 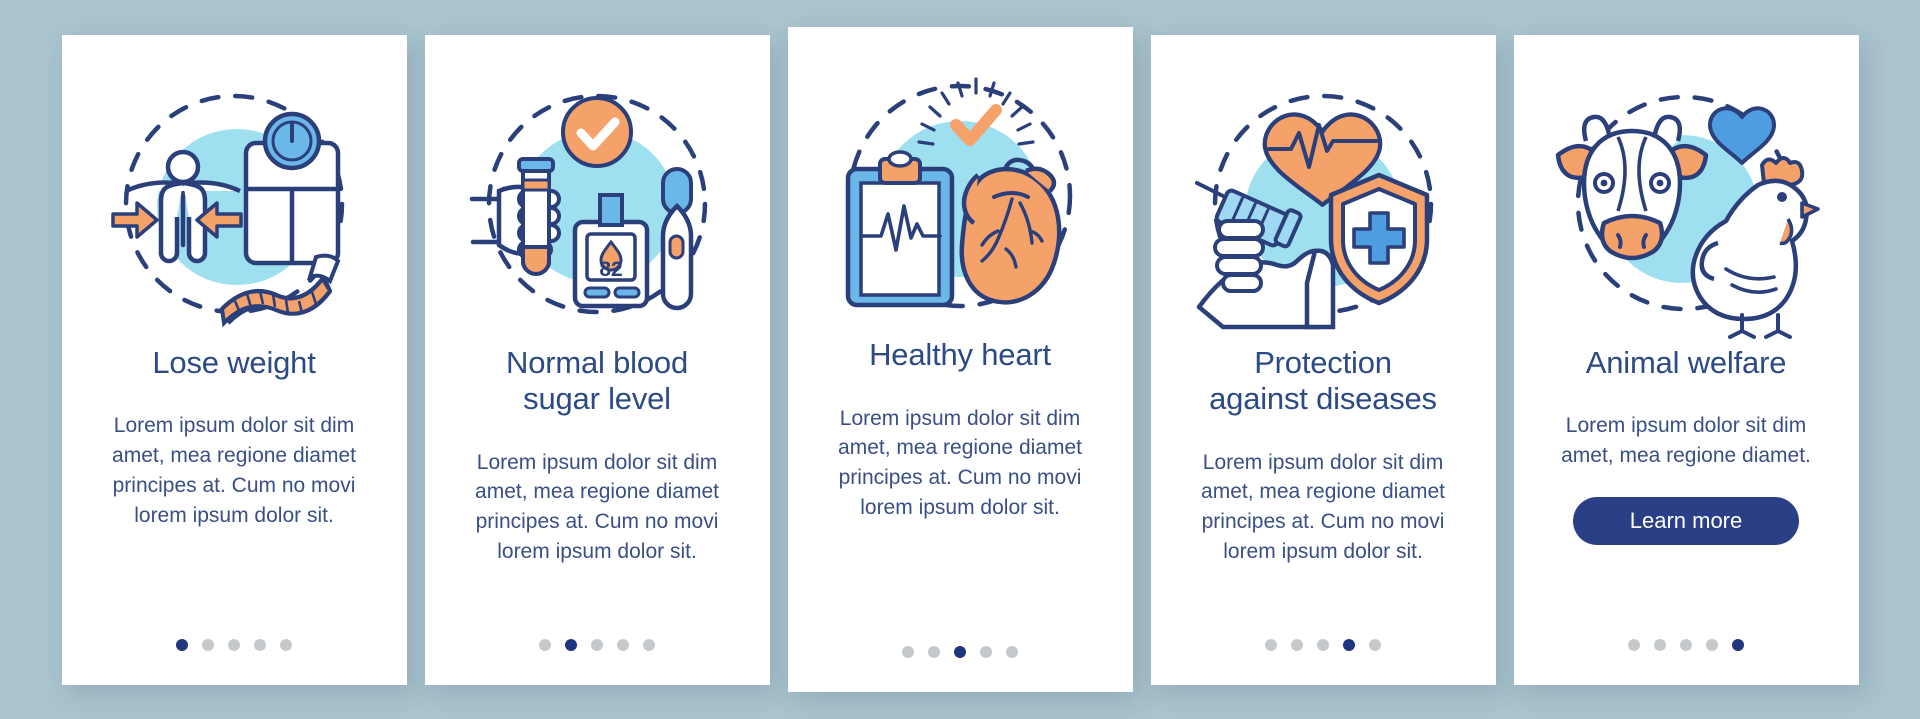 What do you see at coordinates (610, 269) in the screenshot?
I see `glucometer-reading: 82` at bounding box center [610, 269].